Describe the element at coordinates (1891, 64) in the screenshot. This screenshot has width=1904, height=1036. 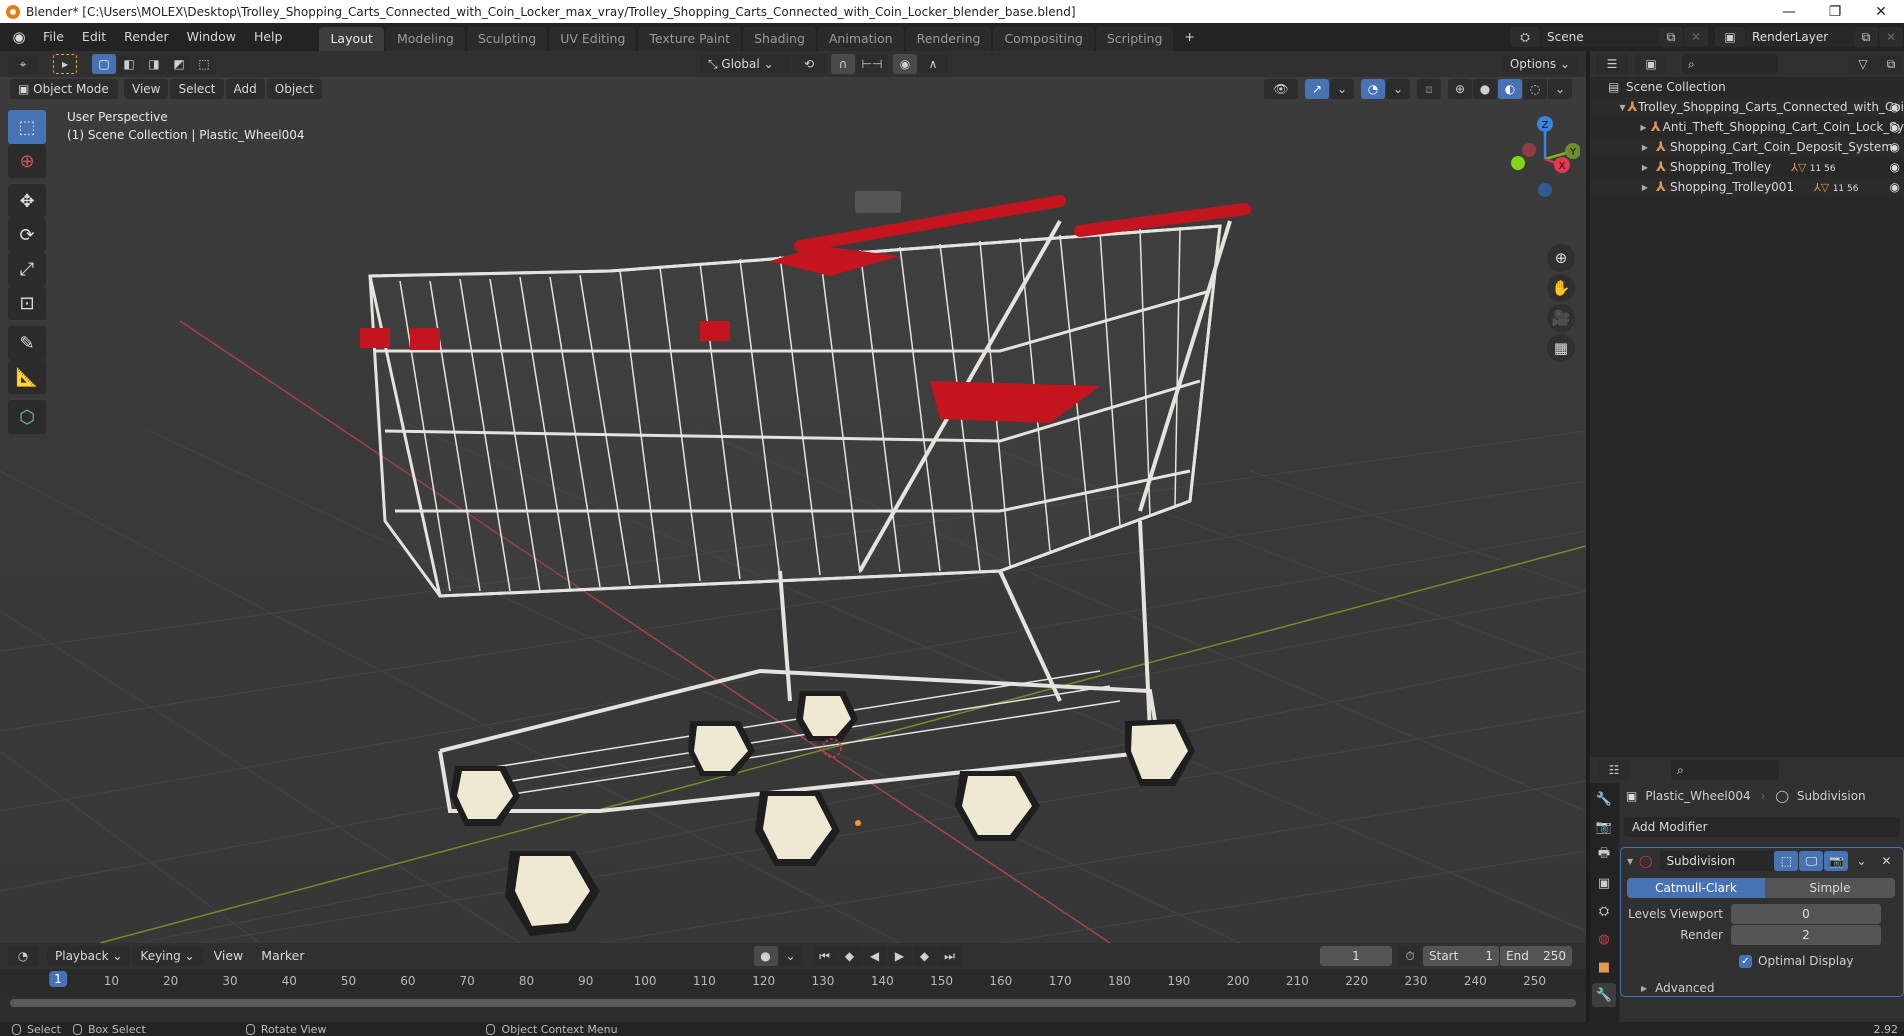
I see `new-collection-icon: ⧉` at that location.